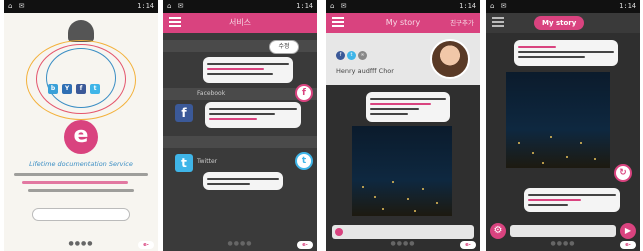  What do you see at coordinates (628, 231) in the screenshot?
I see `send-icon: ▶` at bounding box center [628, 231].